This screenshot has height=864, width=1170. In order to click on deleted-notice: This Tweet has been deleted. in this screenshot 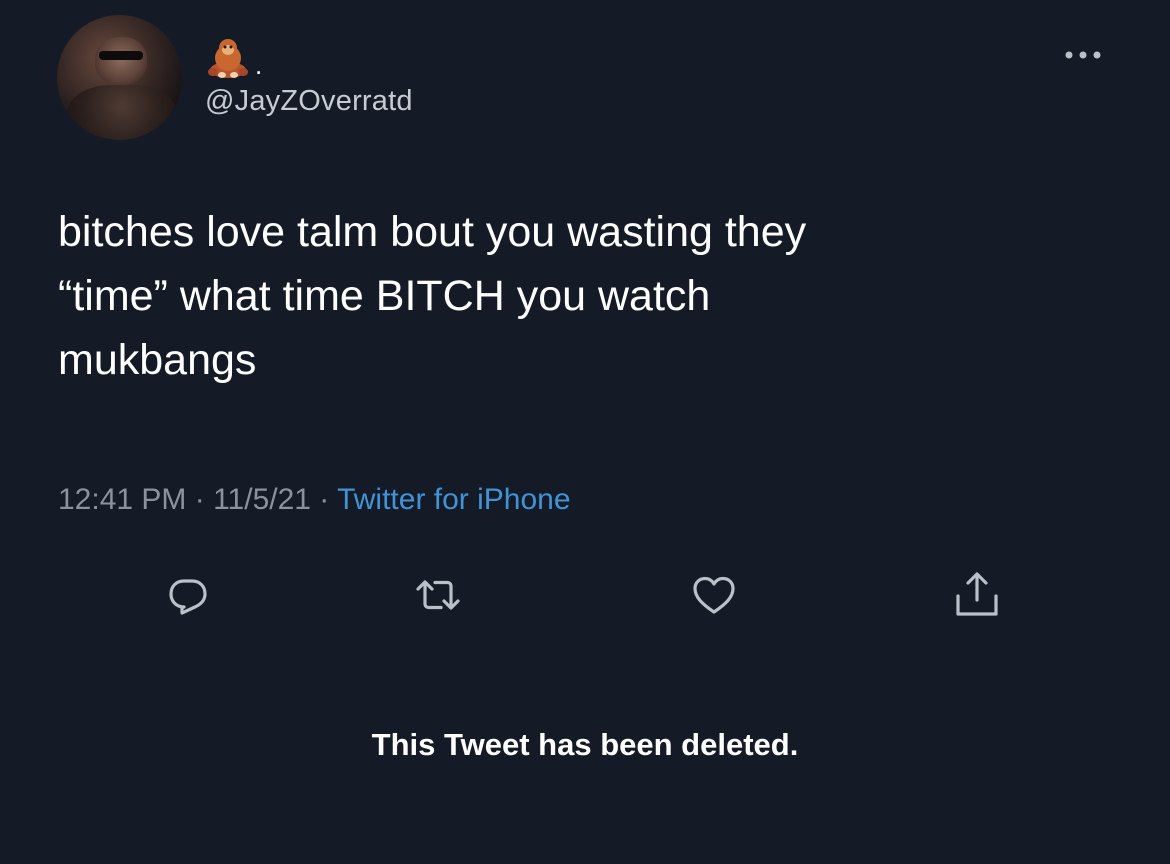, I will do `click(585, 744)`.